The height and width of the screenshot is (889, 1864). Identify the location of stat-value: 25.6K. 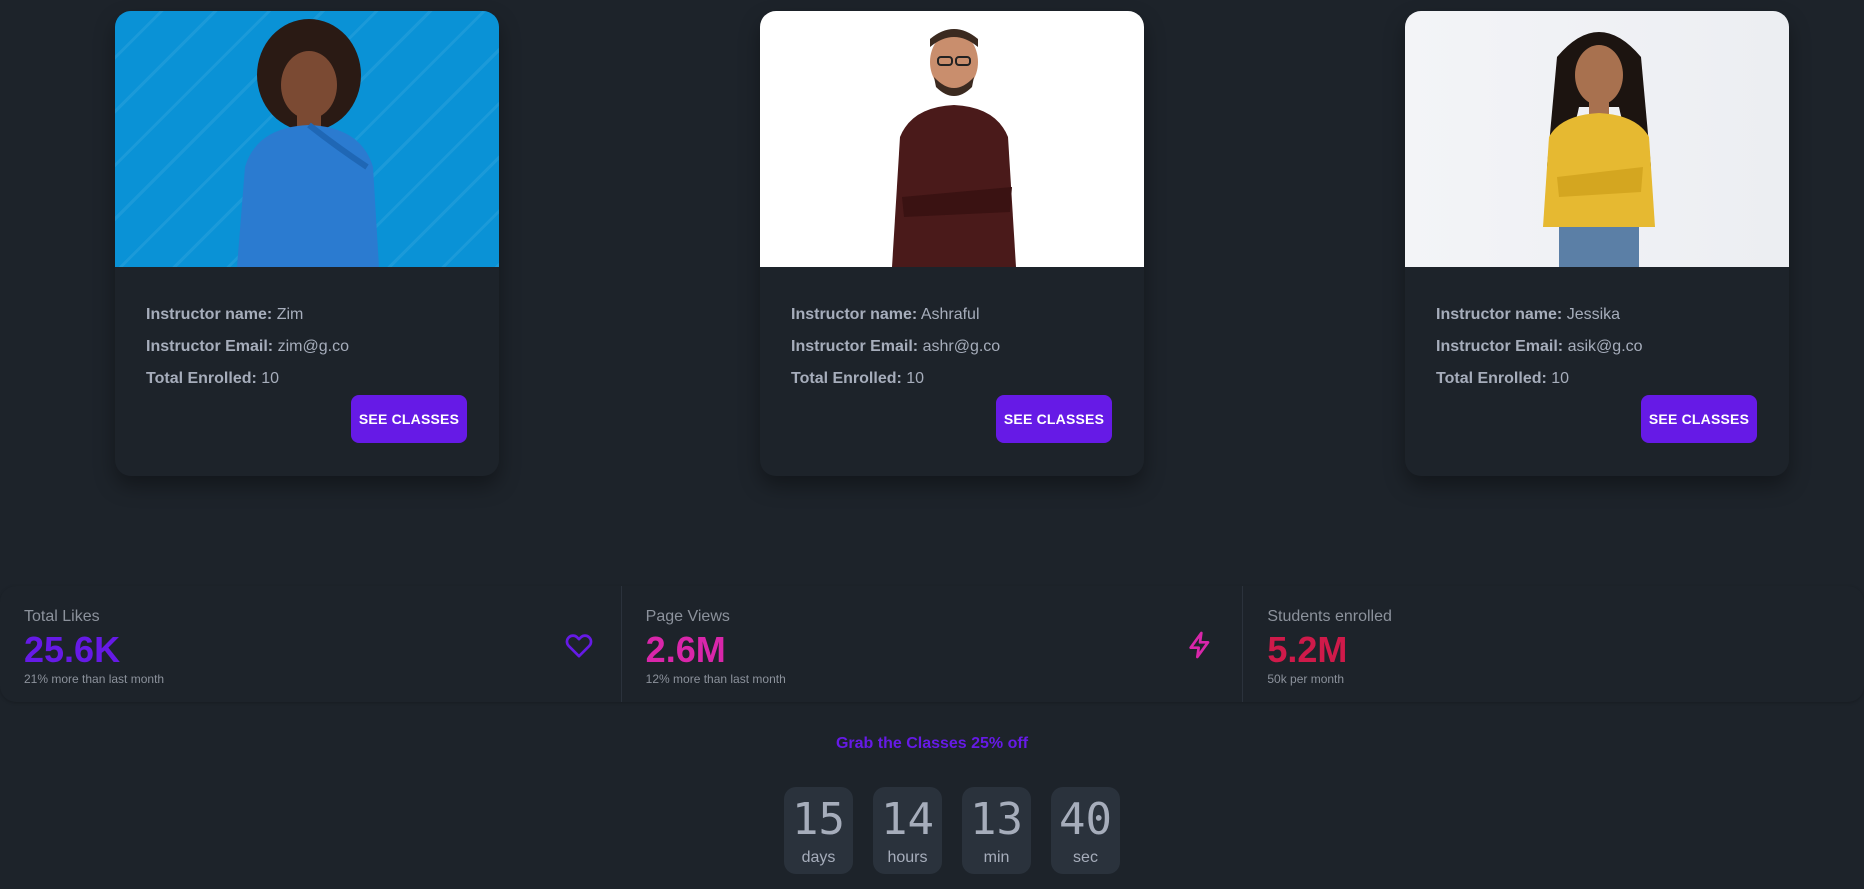
(72, 649).